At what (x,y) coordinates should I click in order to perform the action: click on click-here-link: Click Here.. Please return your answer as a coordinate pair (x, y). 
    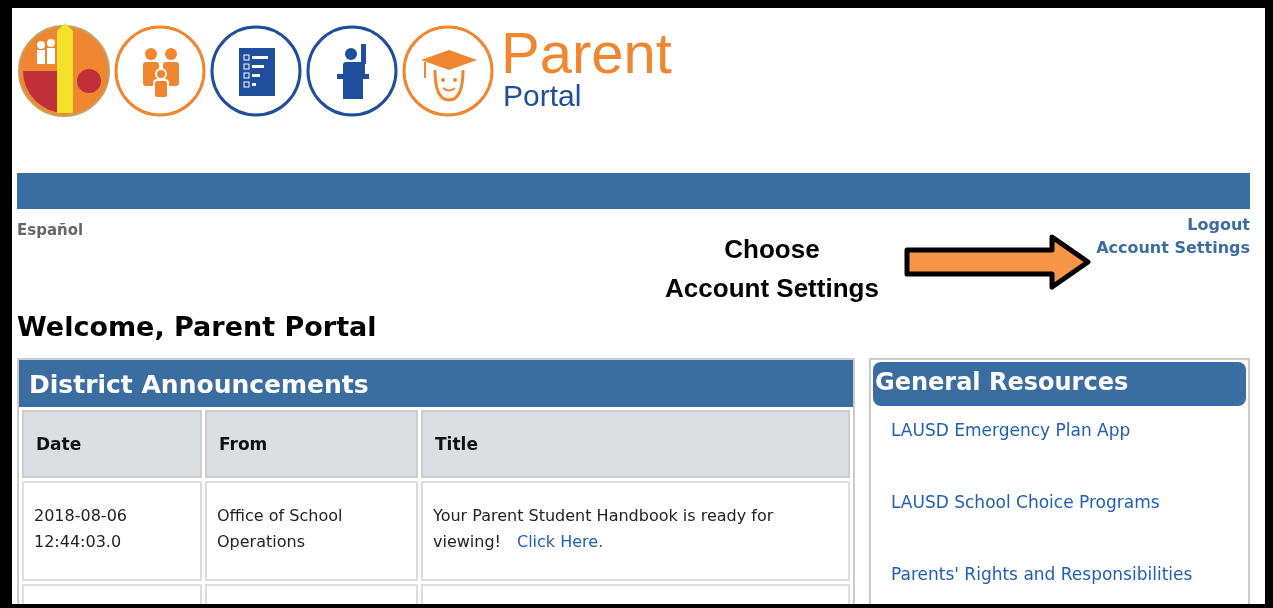
    Looking at the image, I should click on (560, 541).